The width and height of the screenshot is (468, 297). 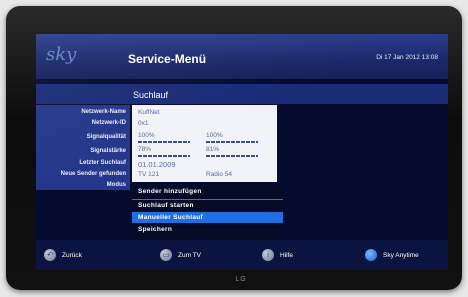 What do you see at coordinates (401, 255) in the screenshot?
I see `sky-anytime-label: Sky Anytime` at bounding box center [401, 255].